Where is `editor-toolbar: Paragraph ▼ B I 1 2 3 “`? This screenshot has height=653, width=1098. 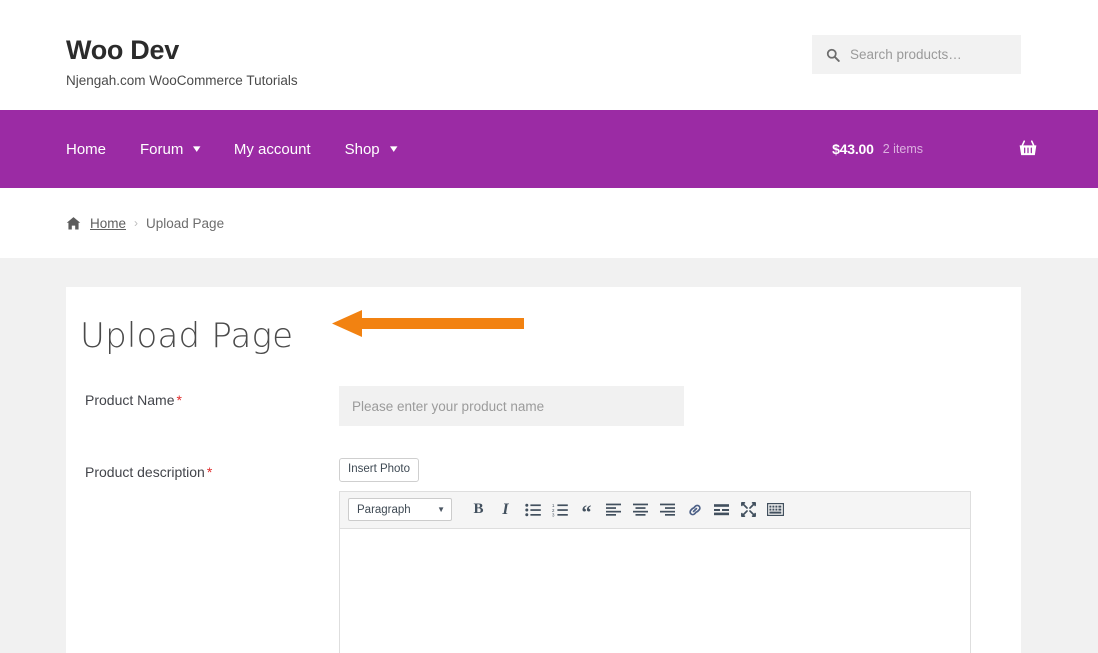 editor-toolbar: Paragraph ▼ B I 1 2 3 “ is located at coordinates (655, 510).